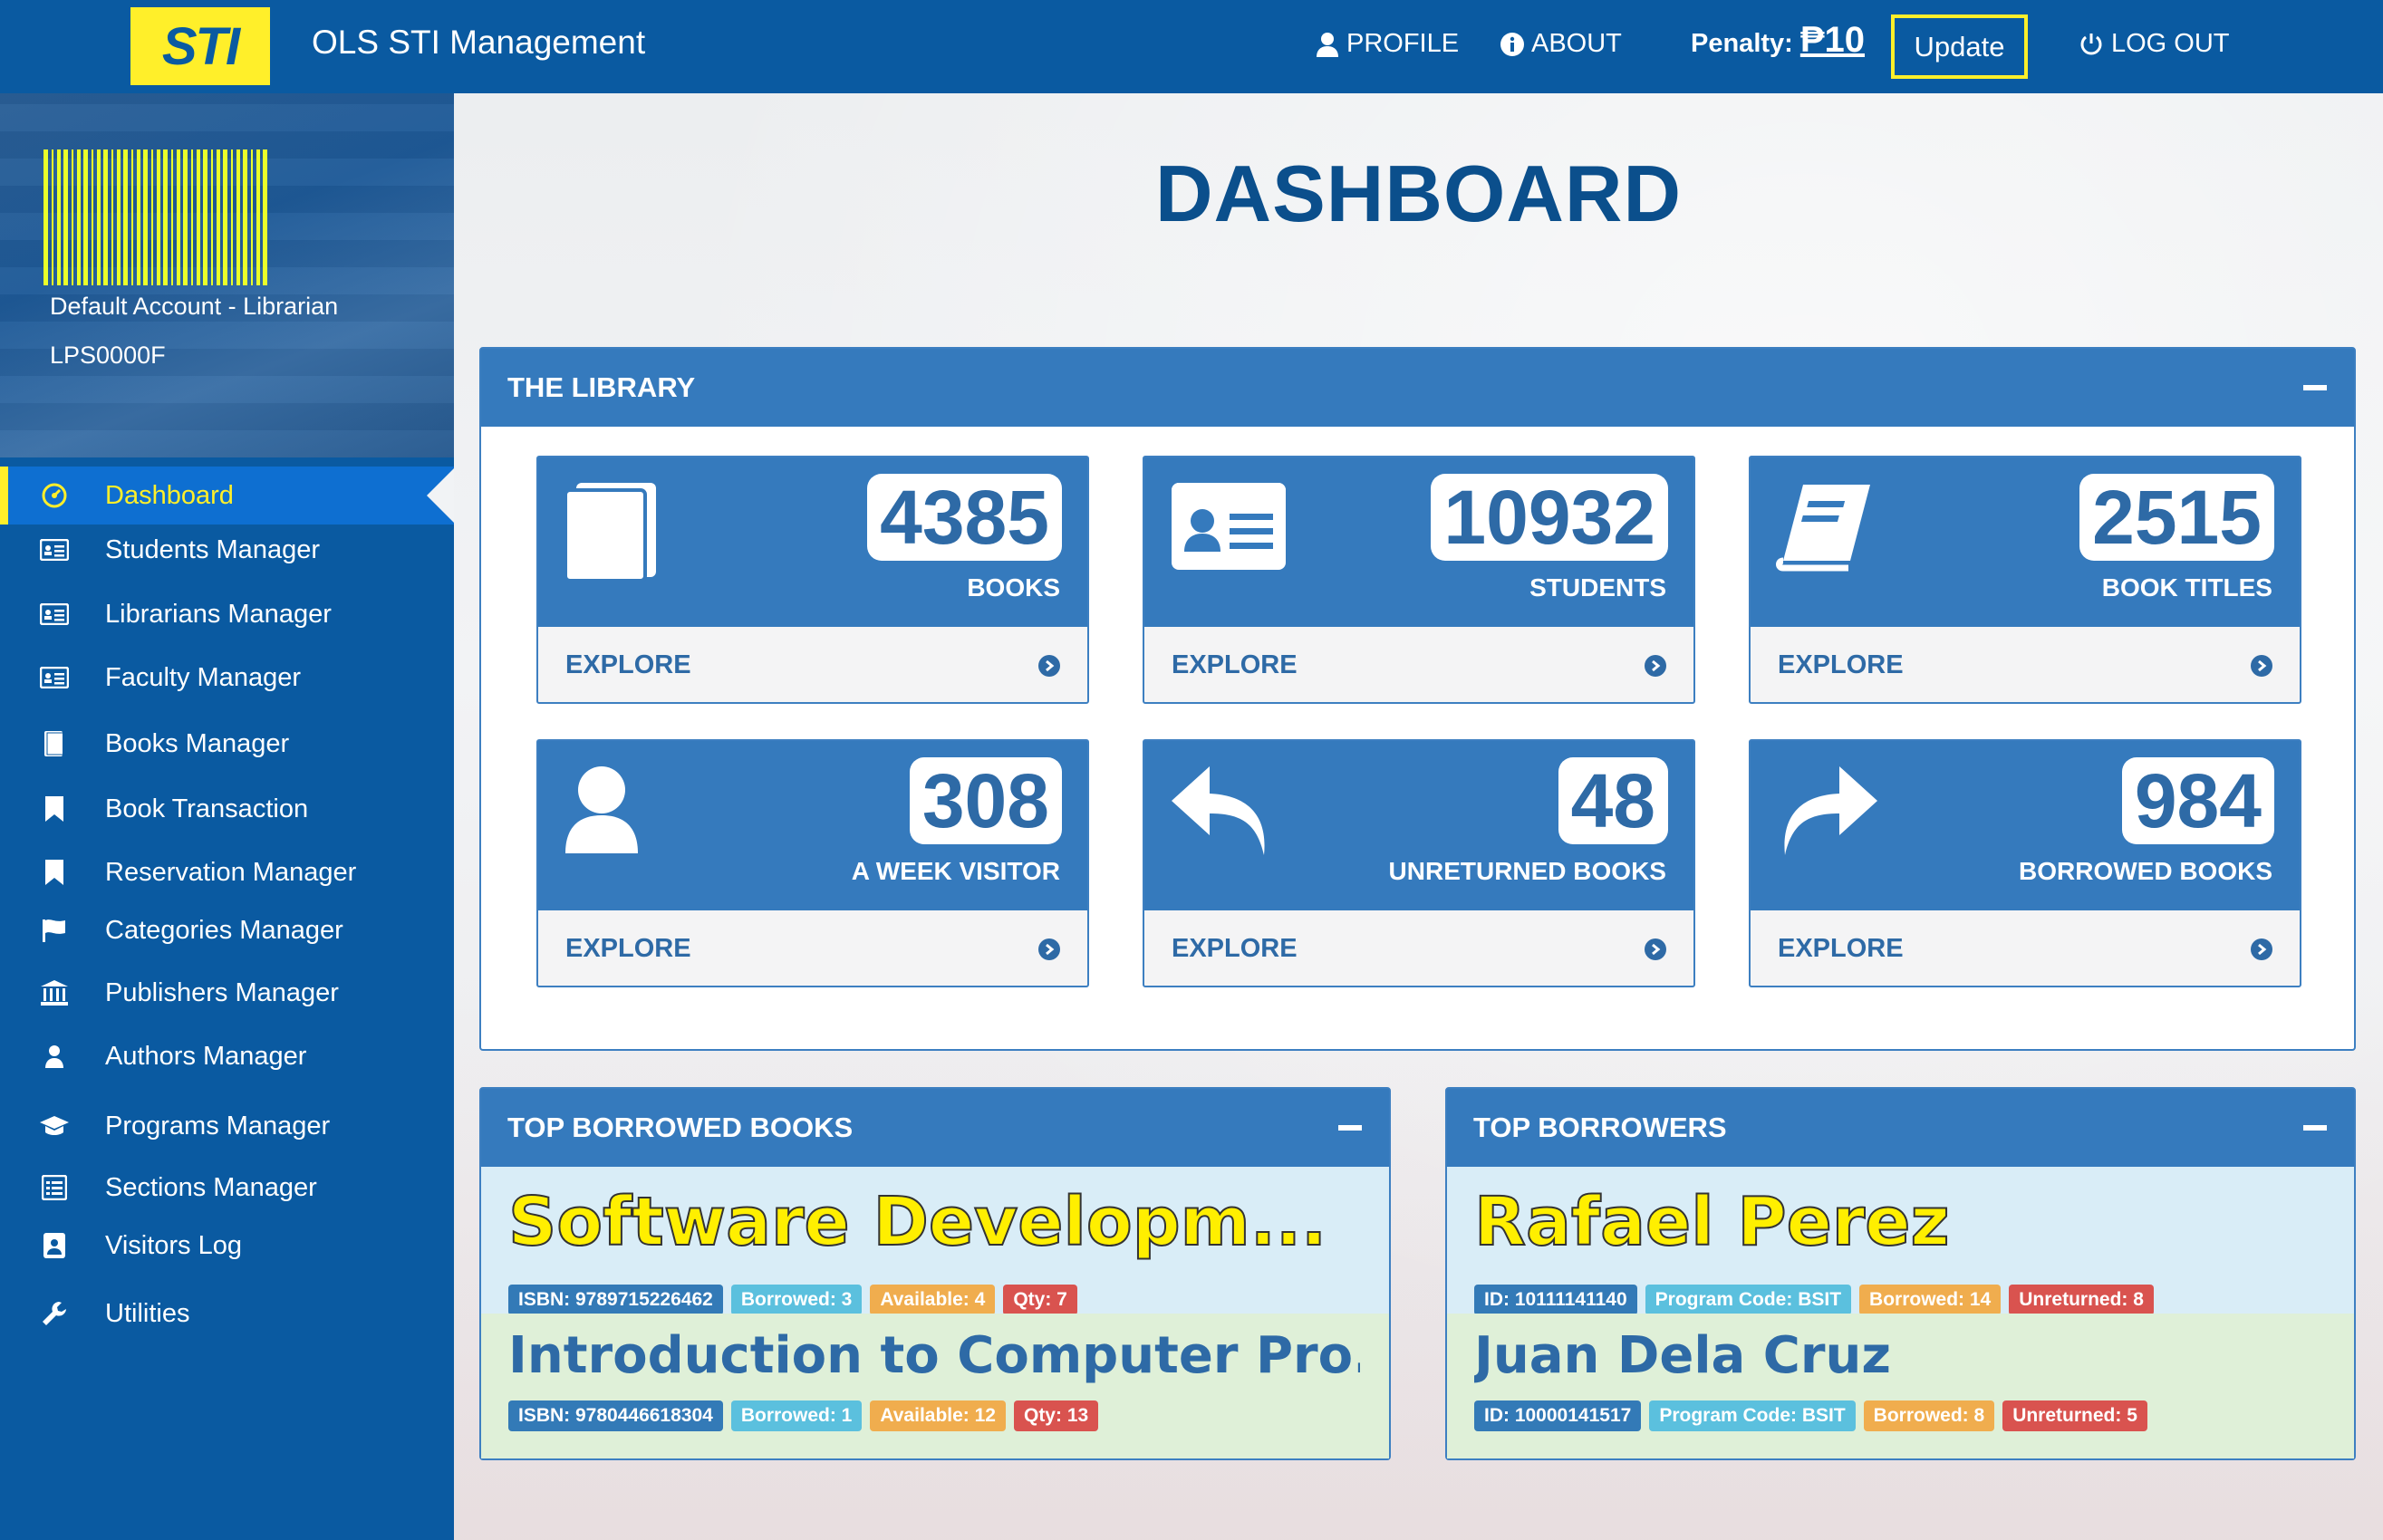  I want to click on penalty-value: ₱10, so click(1832, 40).